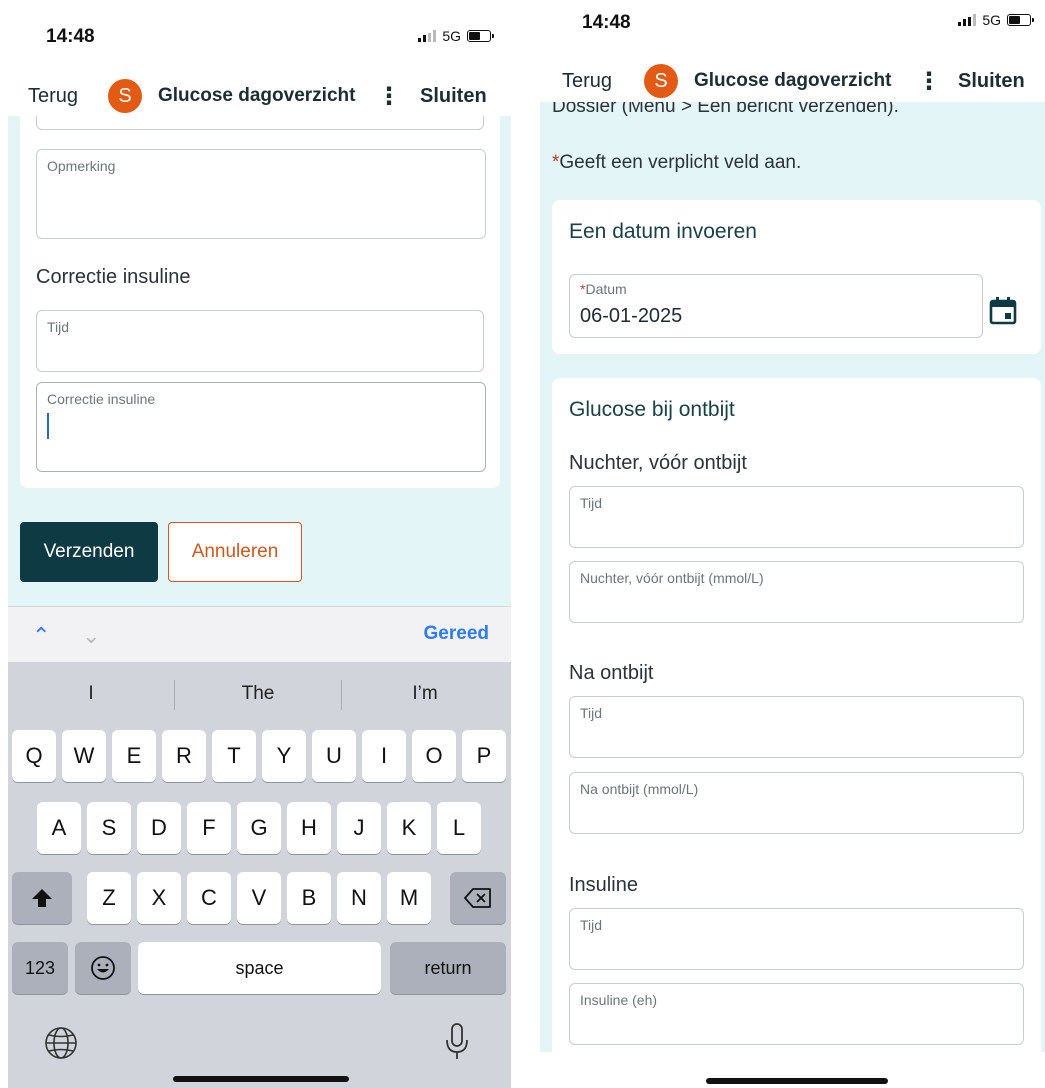 The width and height of the screenshot is (1045, 1088). I want to click on key-z: Z, so click(109, 898).